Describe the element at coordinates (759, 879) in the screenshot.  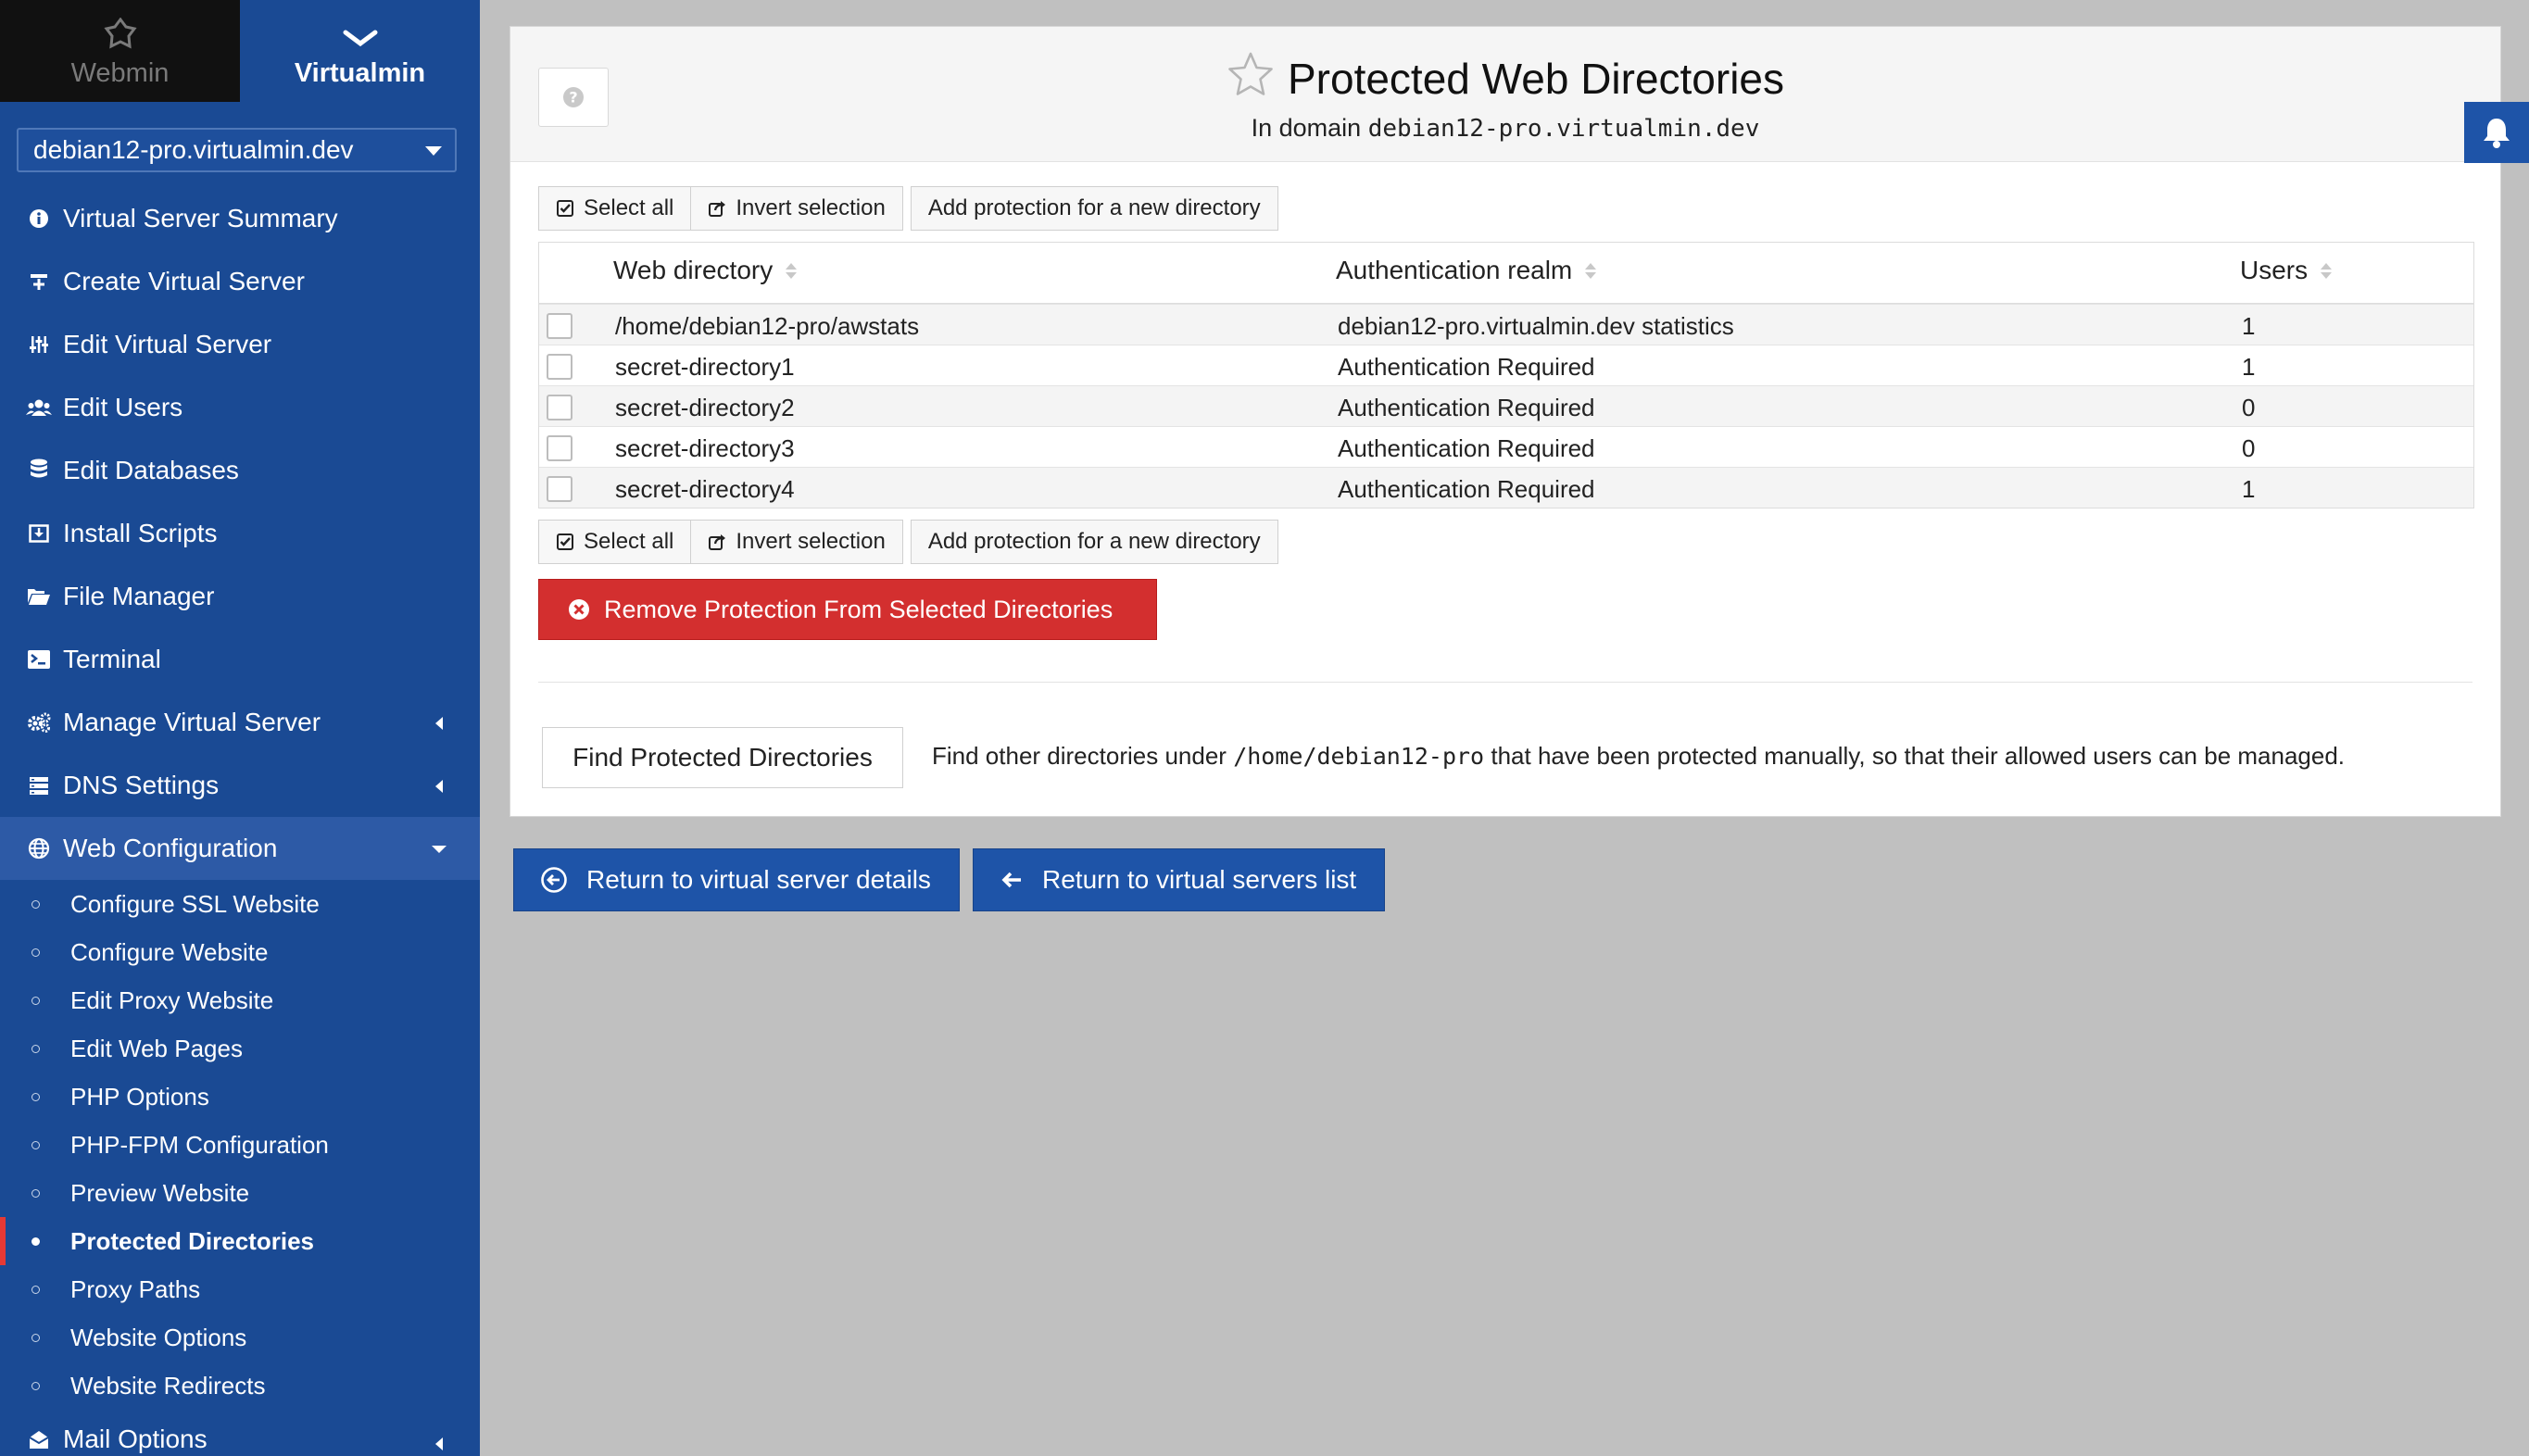
I see `return-details-label: Return to virtual server details` at that location.